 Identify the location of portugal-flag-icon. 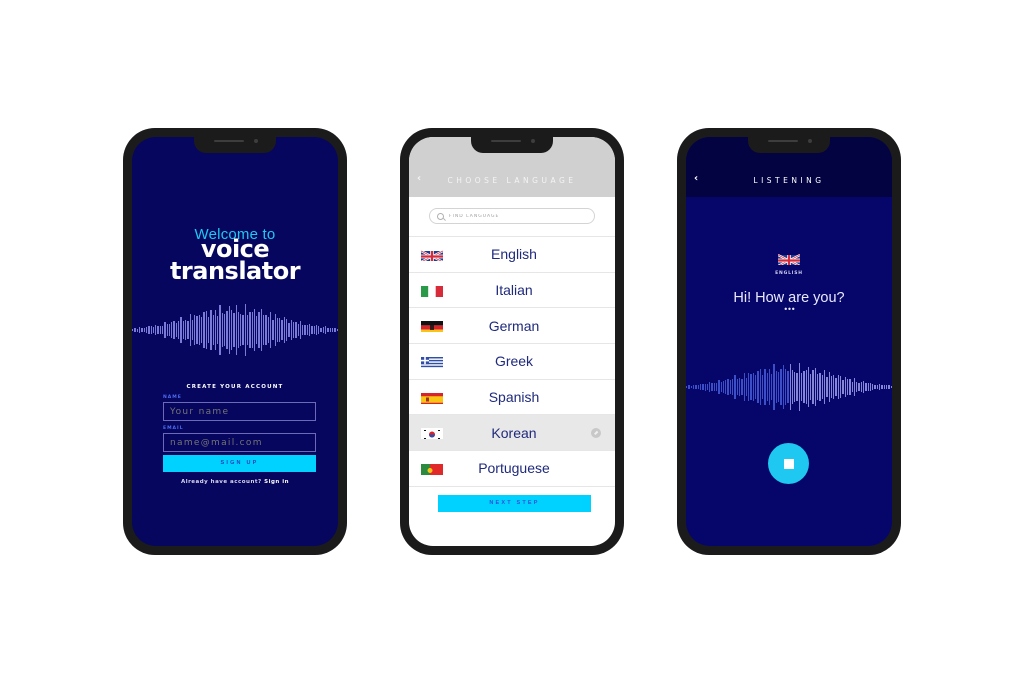
(432, 468).